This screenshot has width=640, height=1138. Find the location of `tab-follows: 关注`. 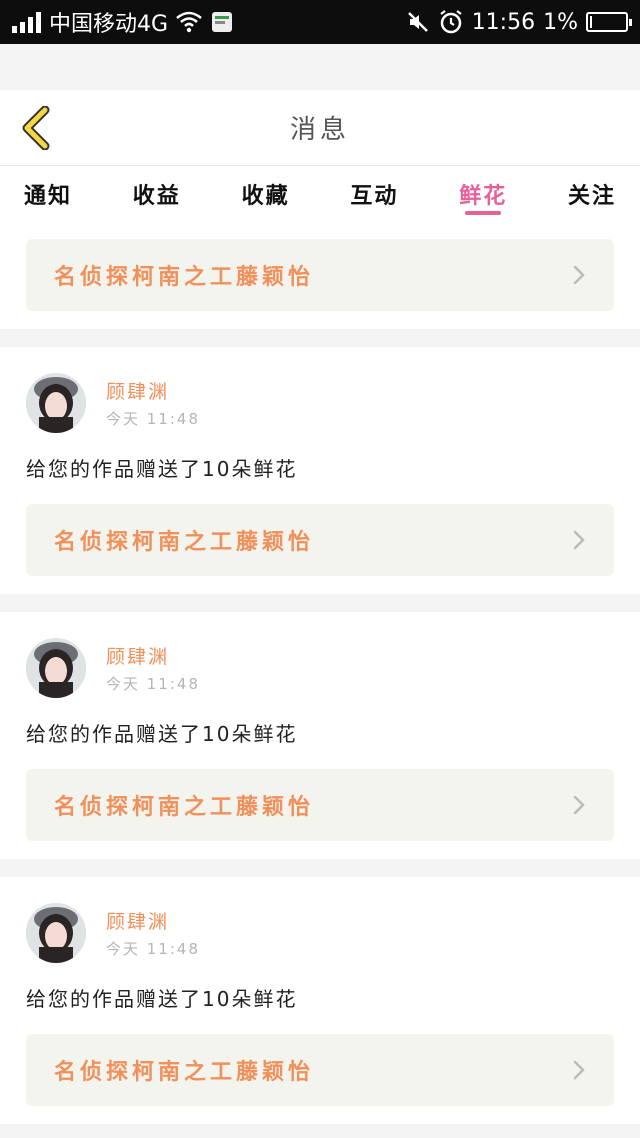

tab-follows: 关注 is located at coordinates (592, 188).